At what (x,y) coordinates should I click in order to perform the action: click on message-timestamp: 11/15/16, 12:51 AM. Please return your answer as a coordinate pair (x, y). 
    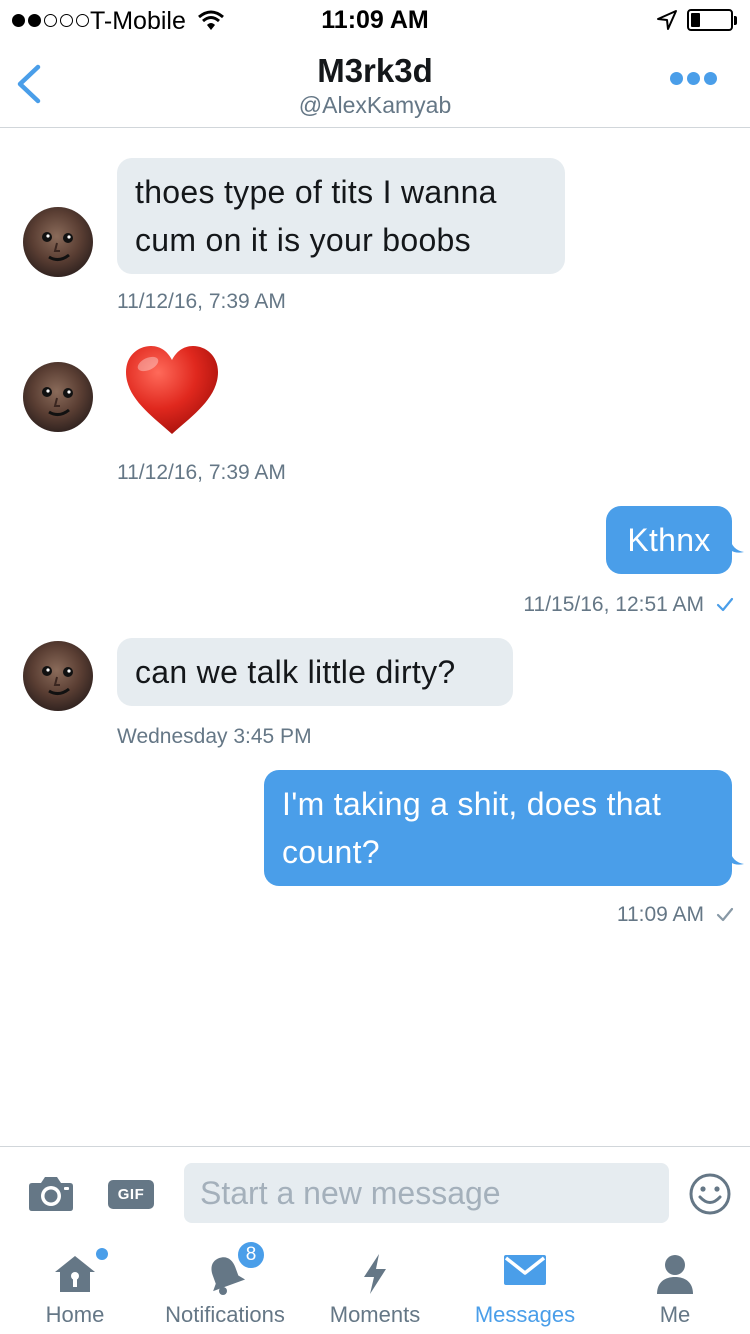
    Looking at the image, I should click on (567, 605).